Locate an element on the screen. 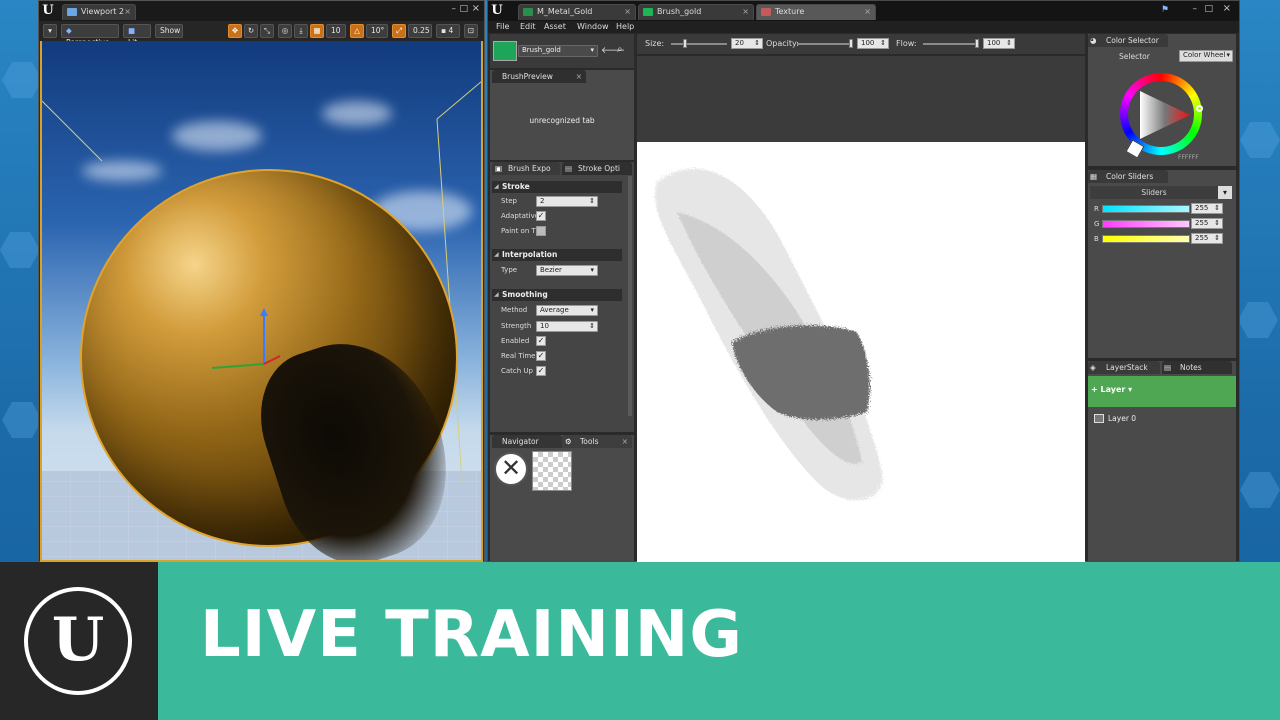 Image resolution: width=1280 pixels, height=720 pixels. method-dropdown: Average ▾ is located at coordinates (567, 310).